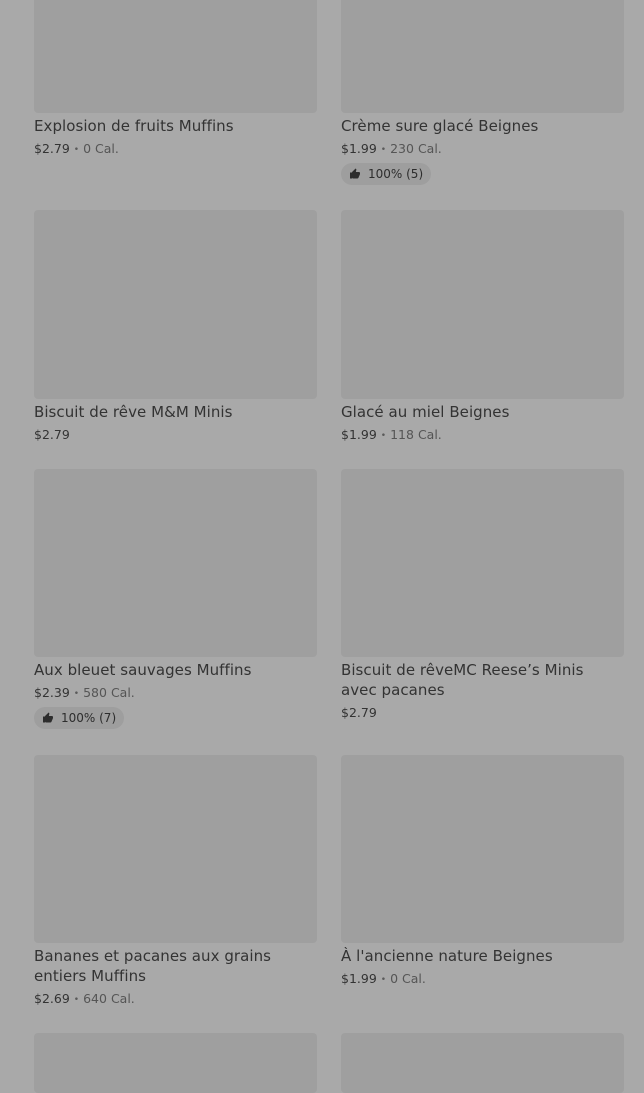  I want to click on product-title: Glacé au miel Beignes, so click(425, 412).